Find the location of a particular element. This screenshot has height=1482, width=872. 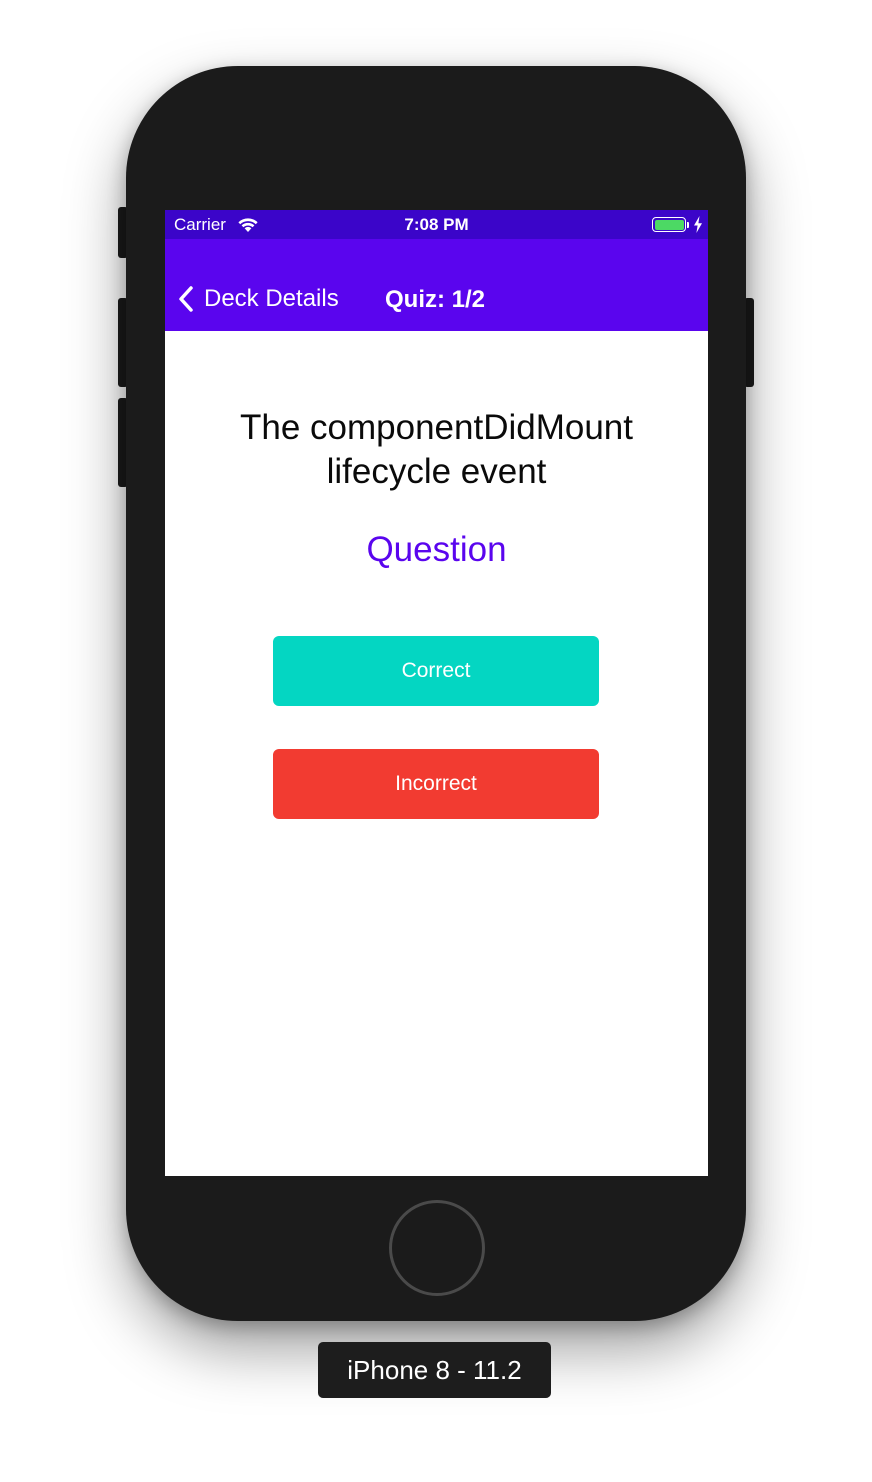

correct-button-label: Correct is located at coordinates (436, 670).